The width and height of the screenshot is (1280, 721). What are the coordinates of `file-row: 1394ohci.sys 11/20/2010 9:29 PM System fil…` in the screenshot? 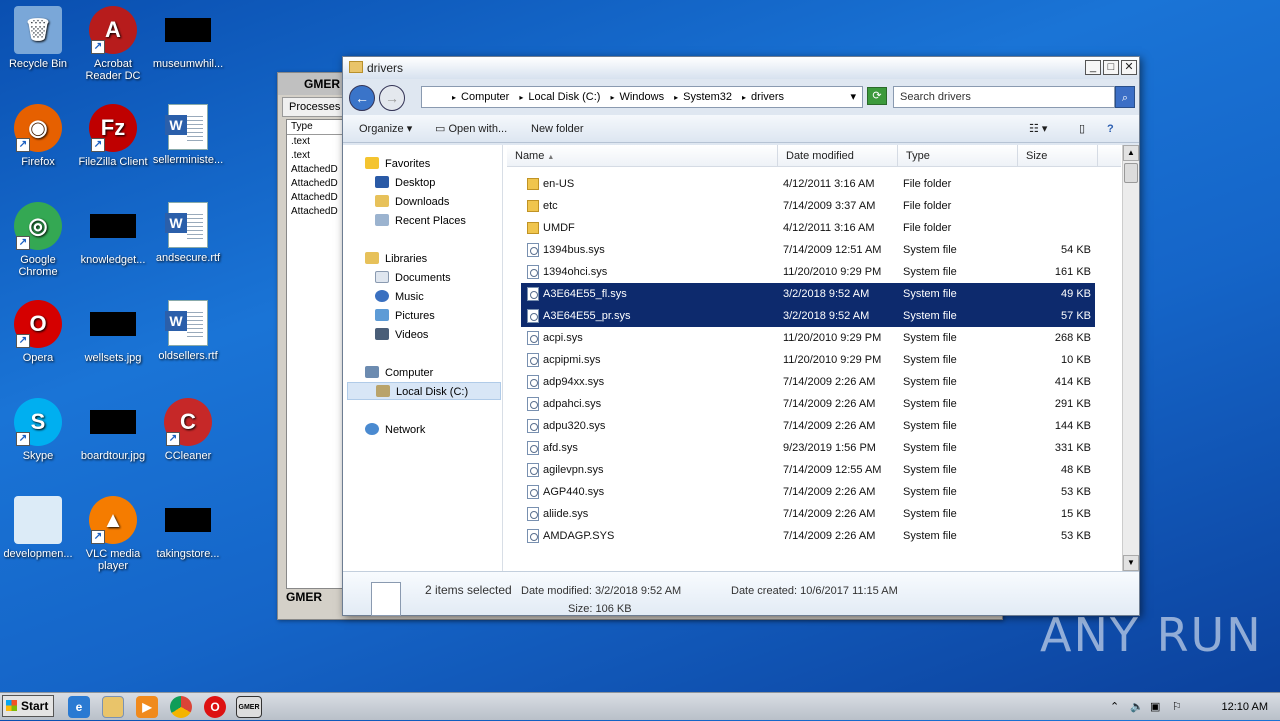 It's located at (808, 272).